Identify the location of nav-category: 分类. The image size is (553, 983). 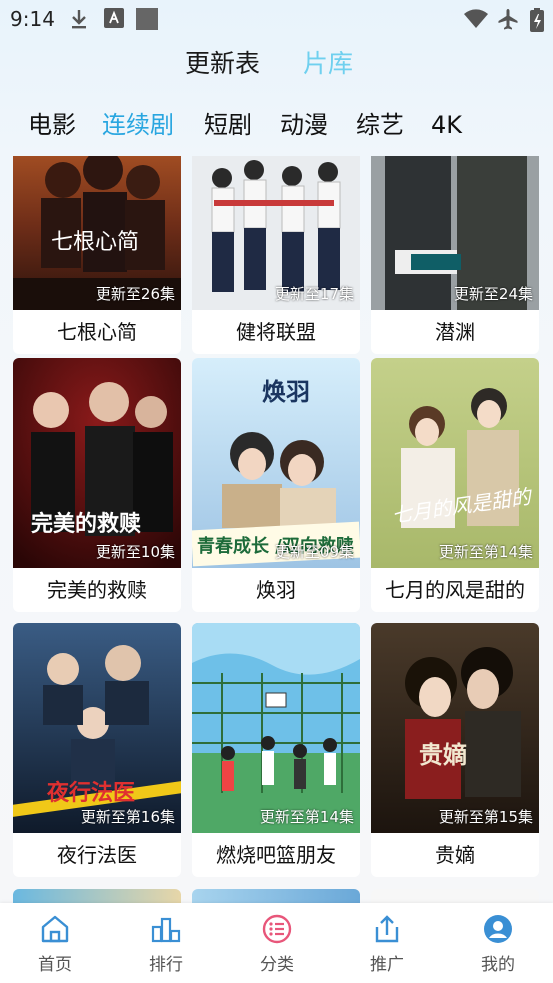
(277, 943).